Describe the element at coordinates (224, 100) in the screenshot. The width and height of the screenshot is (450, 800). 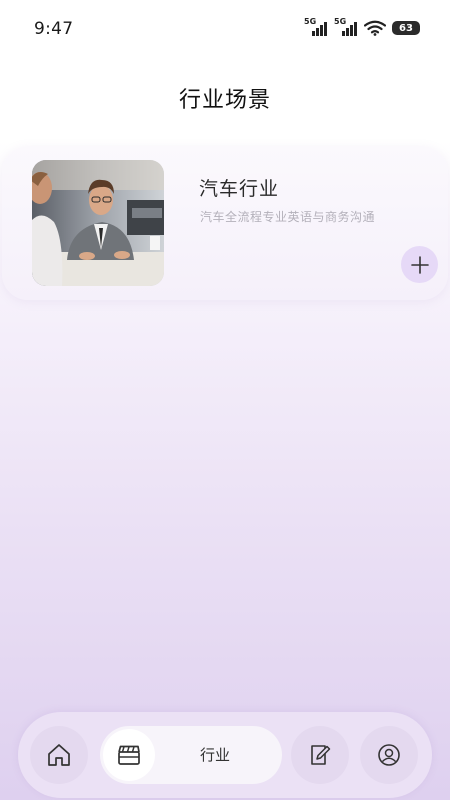
I see `page-title: 行业场景` at that location.